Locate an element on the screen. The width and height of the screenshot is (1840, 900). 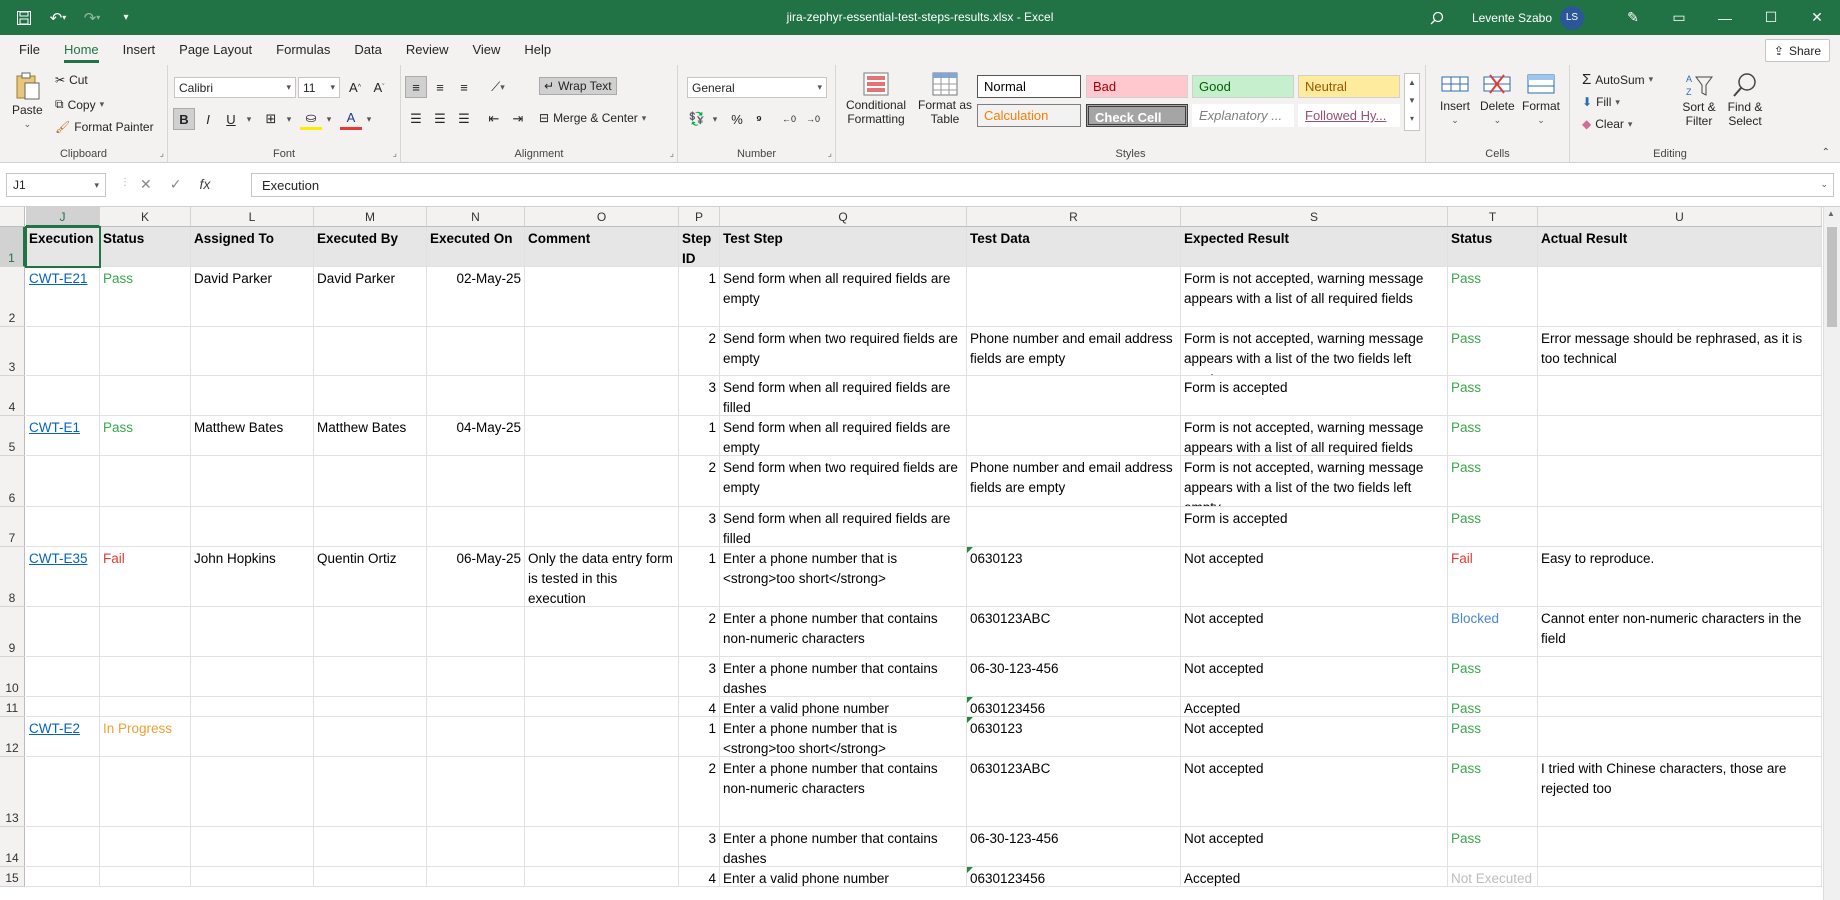
cell-k9 is located at coordinates (145, 632).